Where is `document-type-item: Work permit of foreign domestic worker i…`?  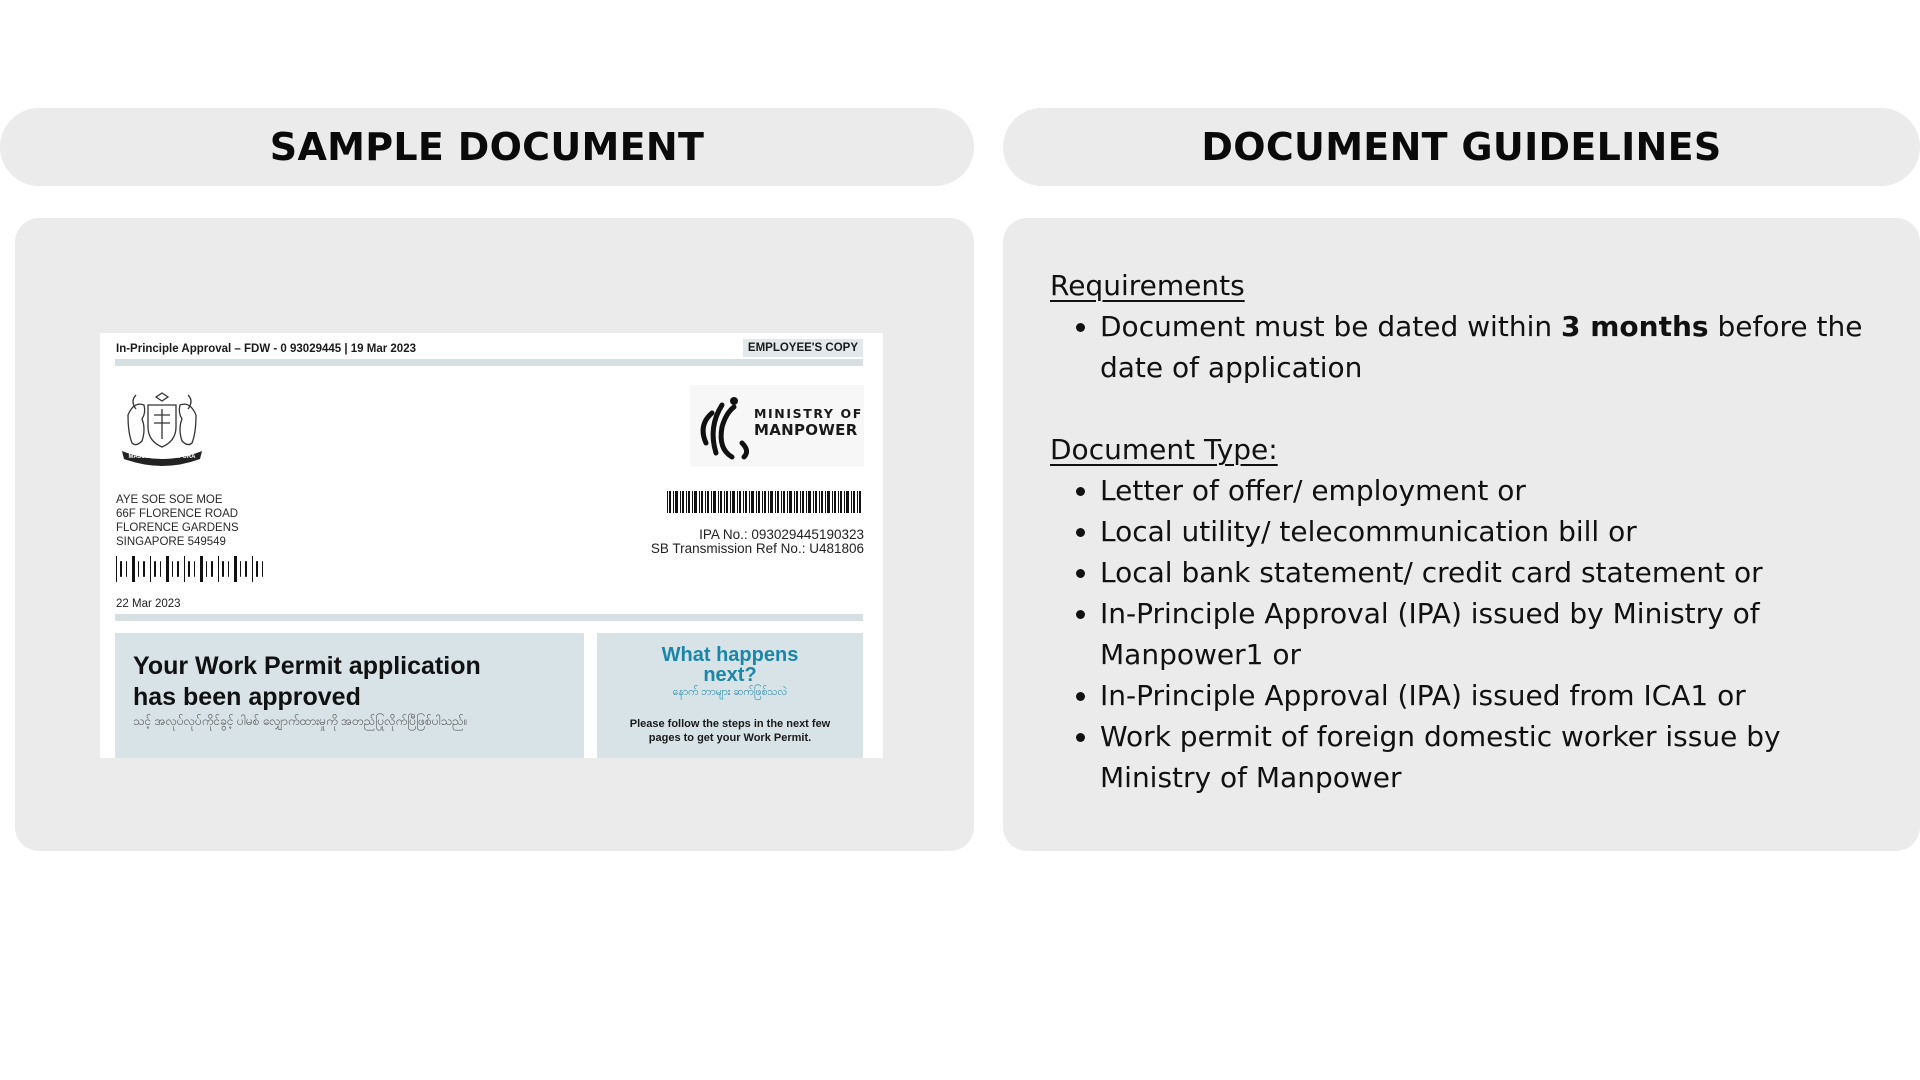
document-type-item: Work permit of foreign domestic worker i… is located at coordinates (1497, 757).